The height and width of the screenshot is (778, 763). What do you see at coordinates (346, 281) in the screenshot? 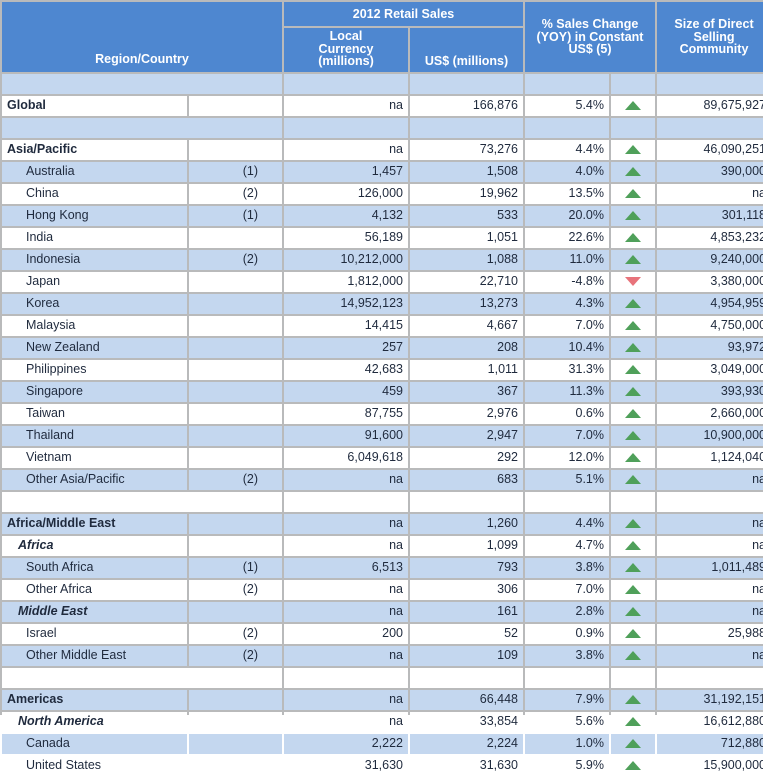
I see `cell-local-currency: 1,812,000` at bounding box center [346, 281].